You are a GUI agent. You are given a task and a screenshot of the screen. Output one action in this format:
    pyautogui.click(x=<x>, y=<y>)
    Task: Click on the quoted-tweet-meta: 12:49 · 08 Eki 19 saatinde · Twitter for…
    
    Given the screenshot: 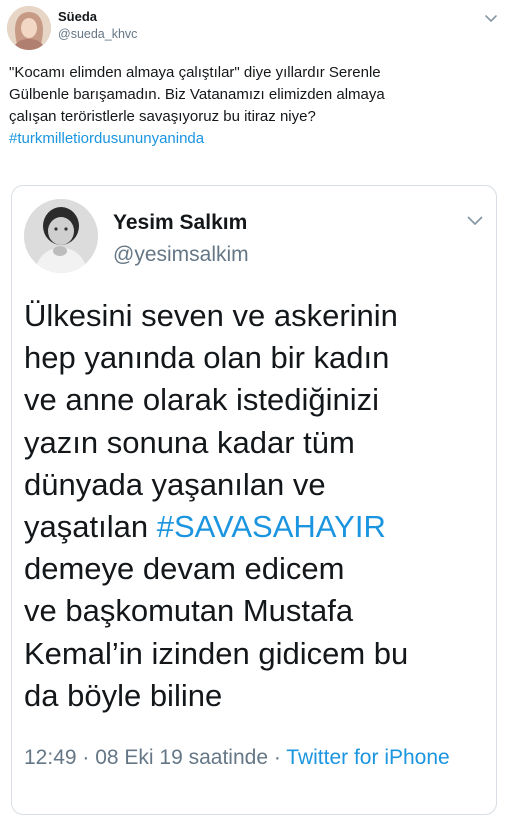 What is the action you would take?
    pyautogui.click(x=244, y=757)
    